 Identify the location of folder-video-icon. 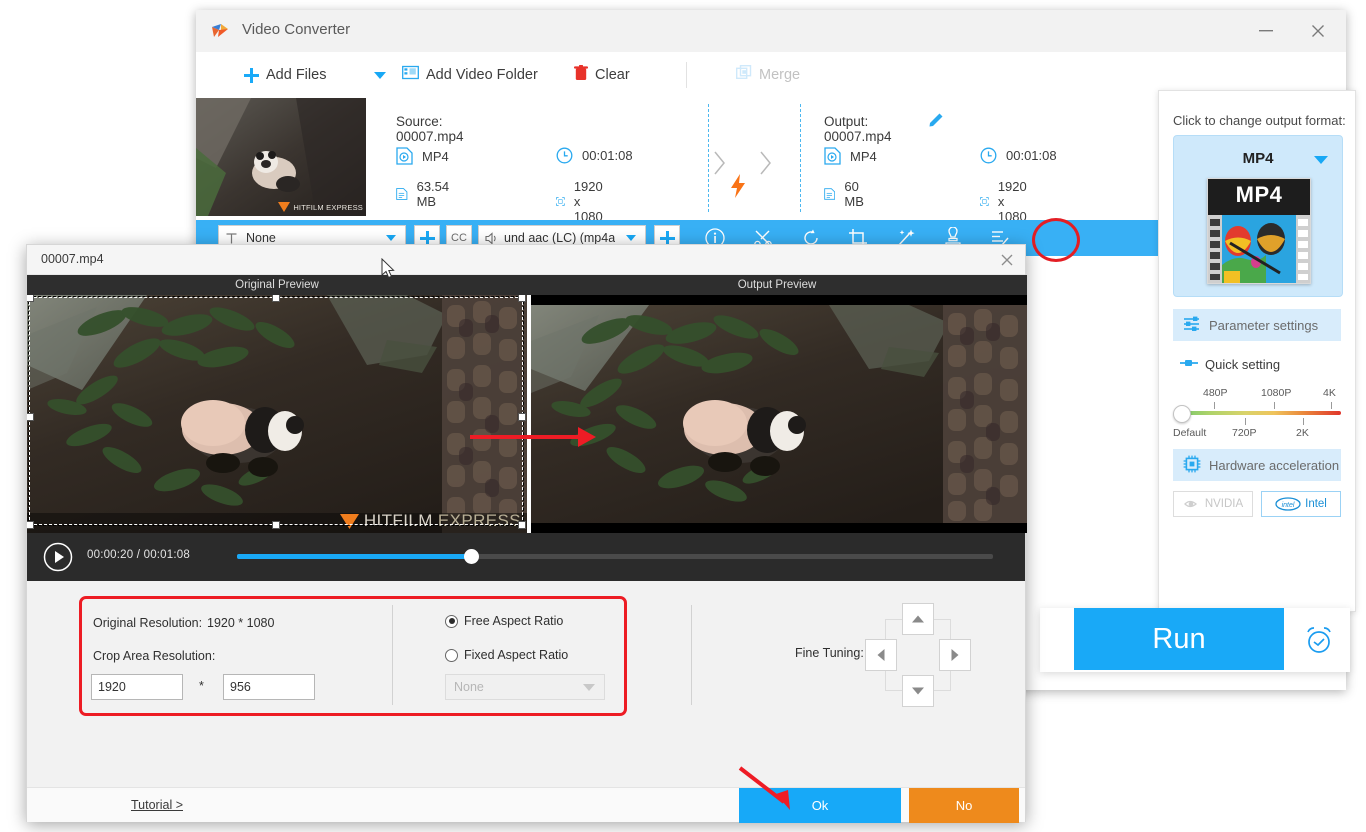
(410, 75).